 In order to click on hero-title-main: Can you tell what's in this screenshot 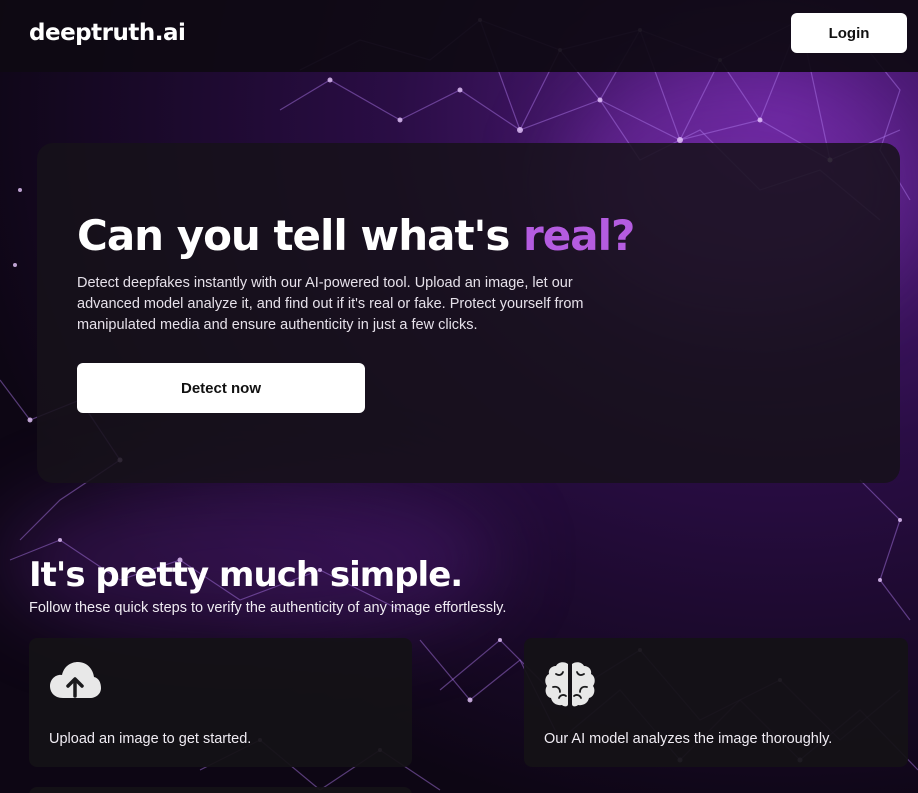, I will do `click(300, 235)`.